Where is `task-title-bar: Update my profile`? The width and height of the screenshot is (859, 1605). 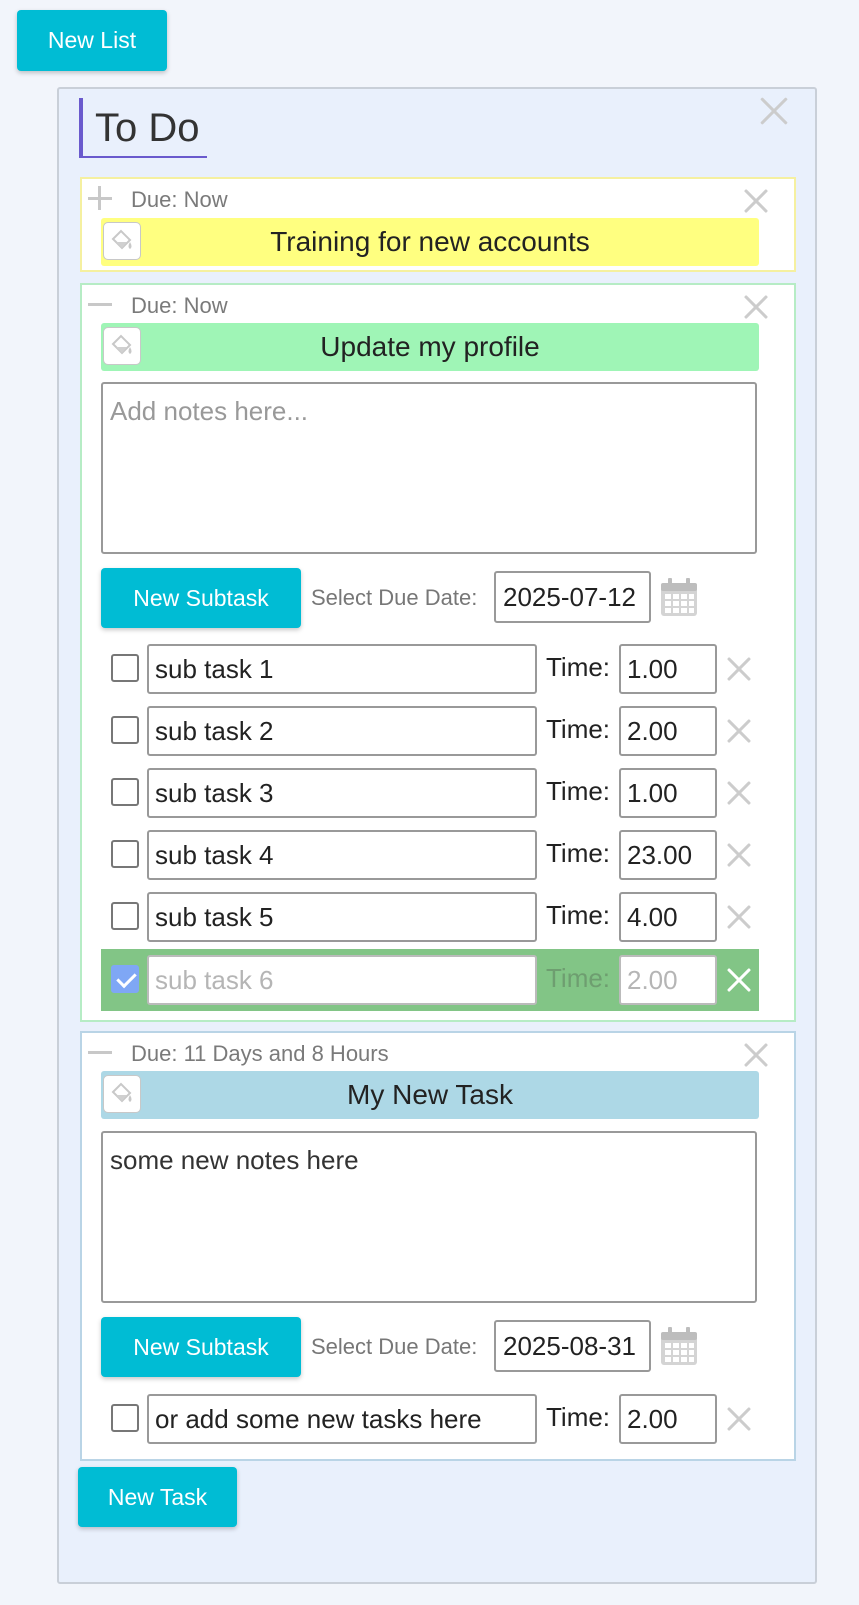 task-title-bar: Update my profile is located at coordinates (430, 347).